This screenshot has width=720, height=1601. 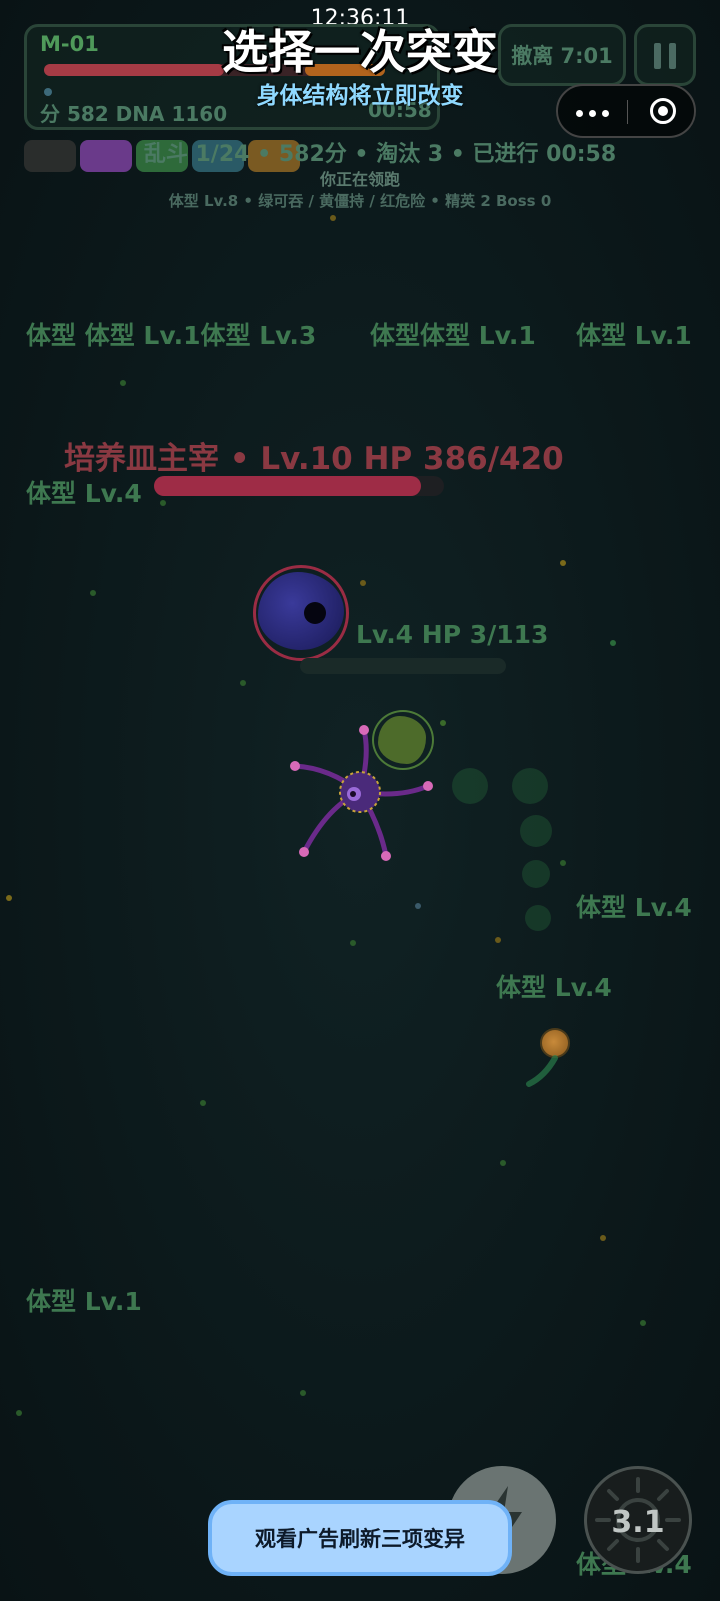 What do you see at coordinates (359, 179) in the screenshot?
I see `lead-status: 你正在领跑` at bounding box center [359, 179].